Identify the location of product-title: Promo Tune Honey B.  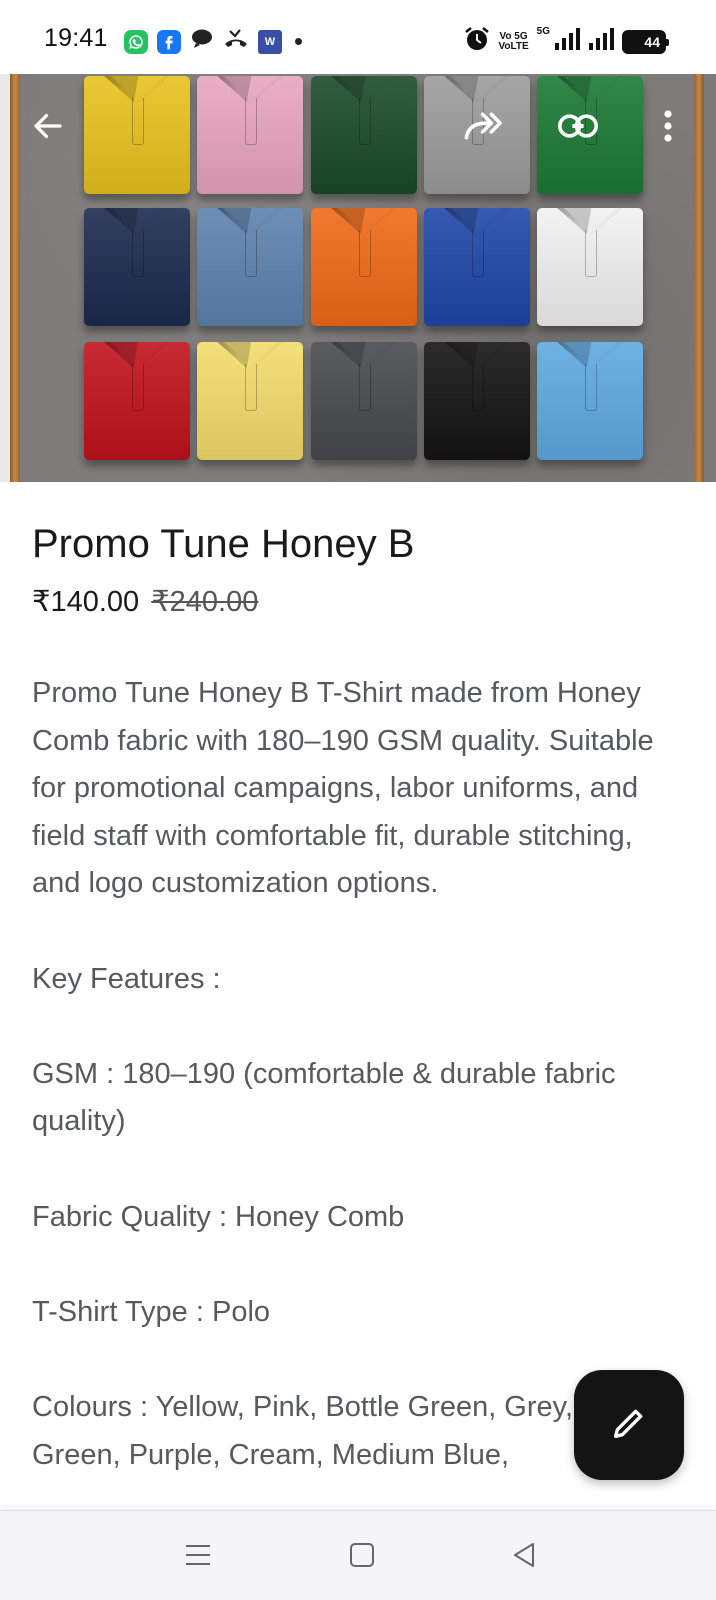
(223, 544).